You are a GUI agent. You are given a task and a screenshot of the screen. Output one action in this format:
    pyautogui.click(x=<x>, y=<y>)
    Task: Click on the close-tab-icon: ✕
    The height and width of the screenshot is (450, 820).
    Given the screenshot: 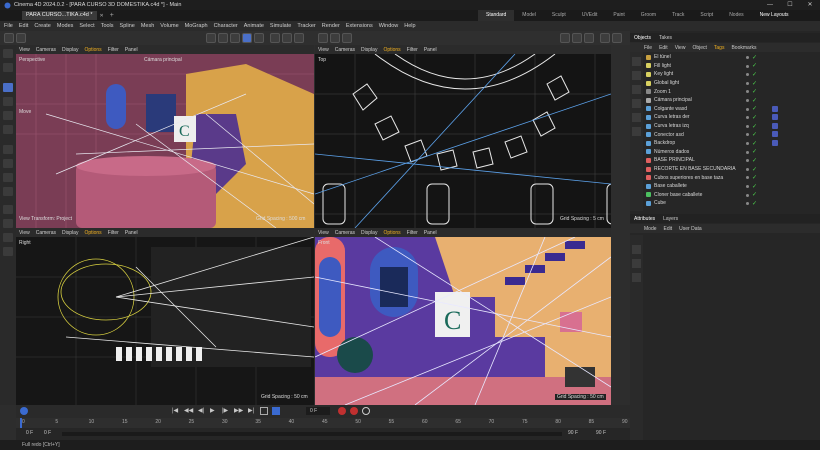 What is the action you would take?
    pyautogui.click(x=102, y=16)
    